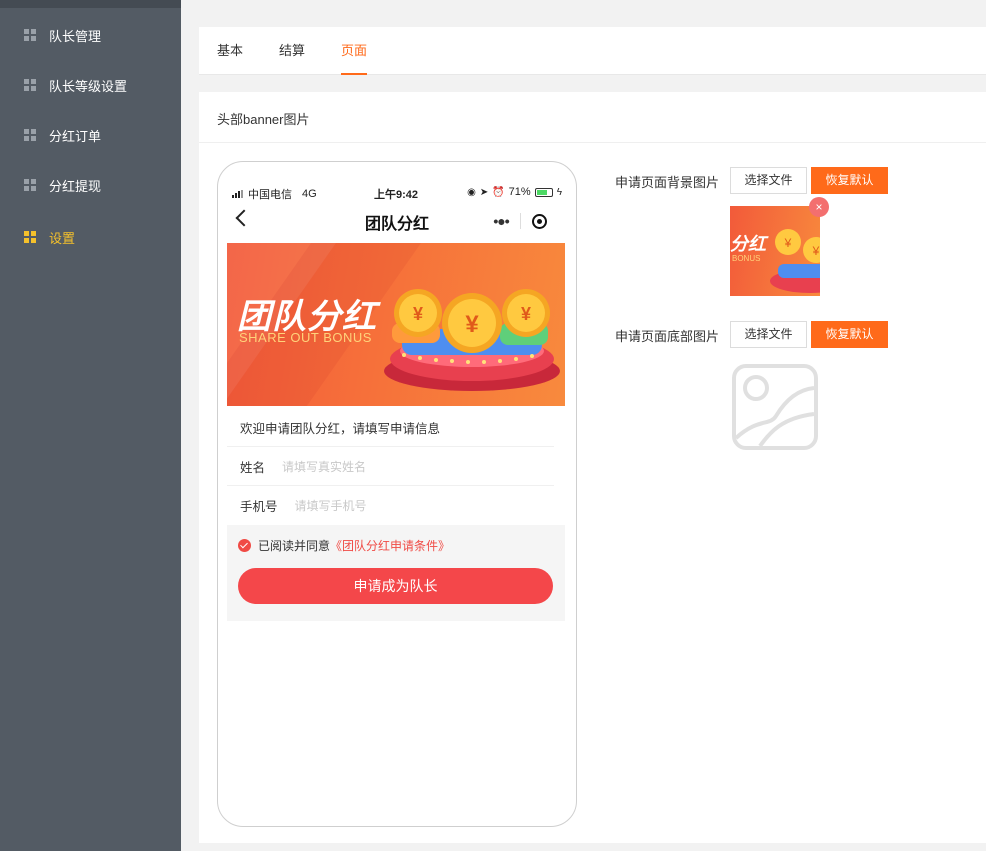  I want to click on bottom-restore-default-button: 恢复默认, so click(849, 334).